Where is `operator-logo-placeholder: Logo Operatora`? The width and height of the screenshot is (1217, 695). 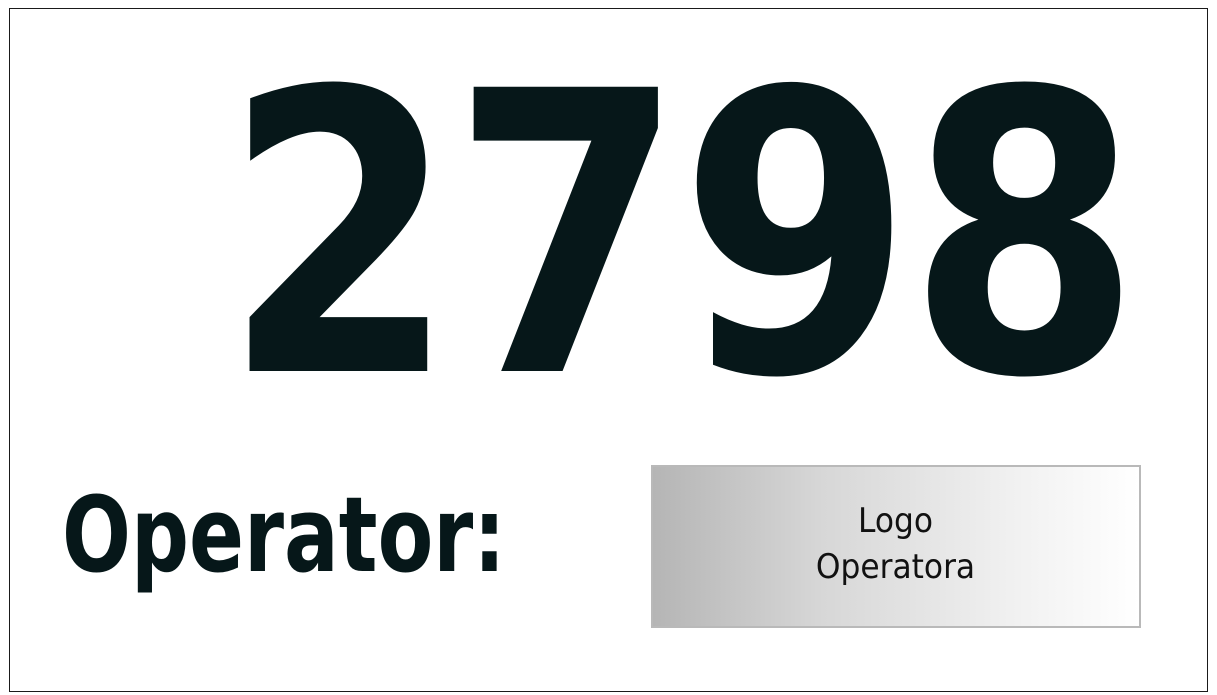 operator-logo-placeholder: Logo Operatora is located at coordinates (896, 546).